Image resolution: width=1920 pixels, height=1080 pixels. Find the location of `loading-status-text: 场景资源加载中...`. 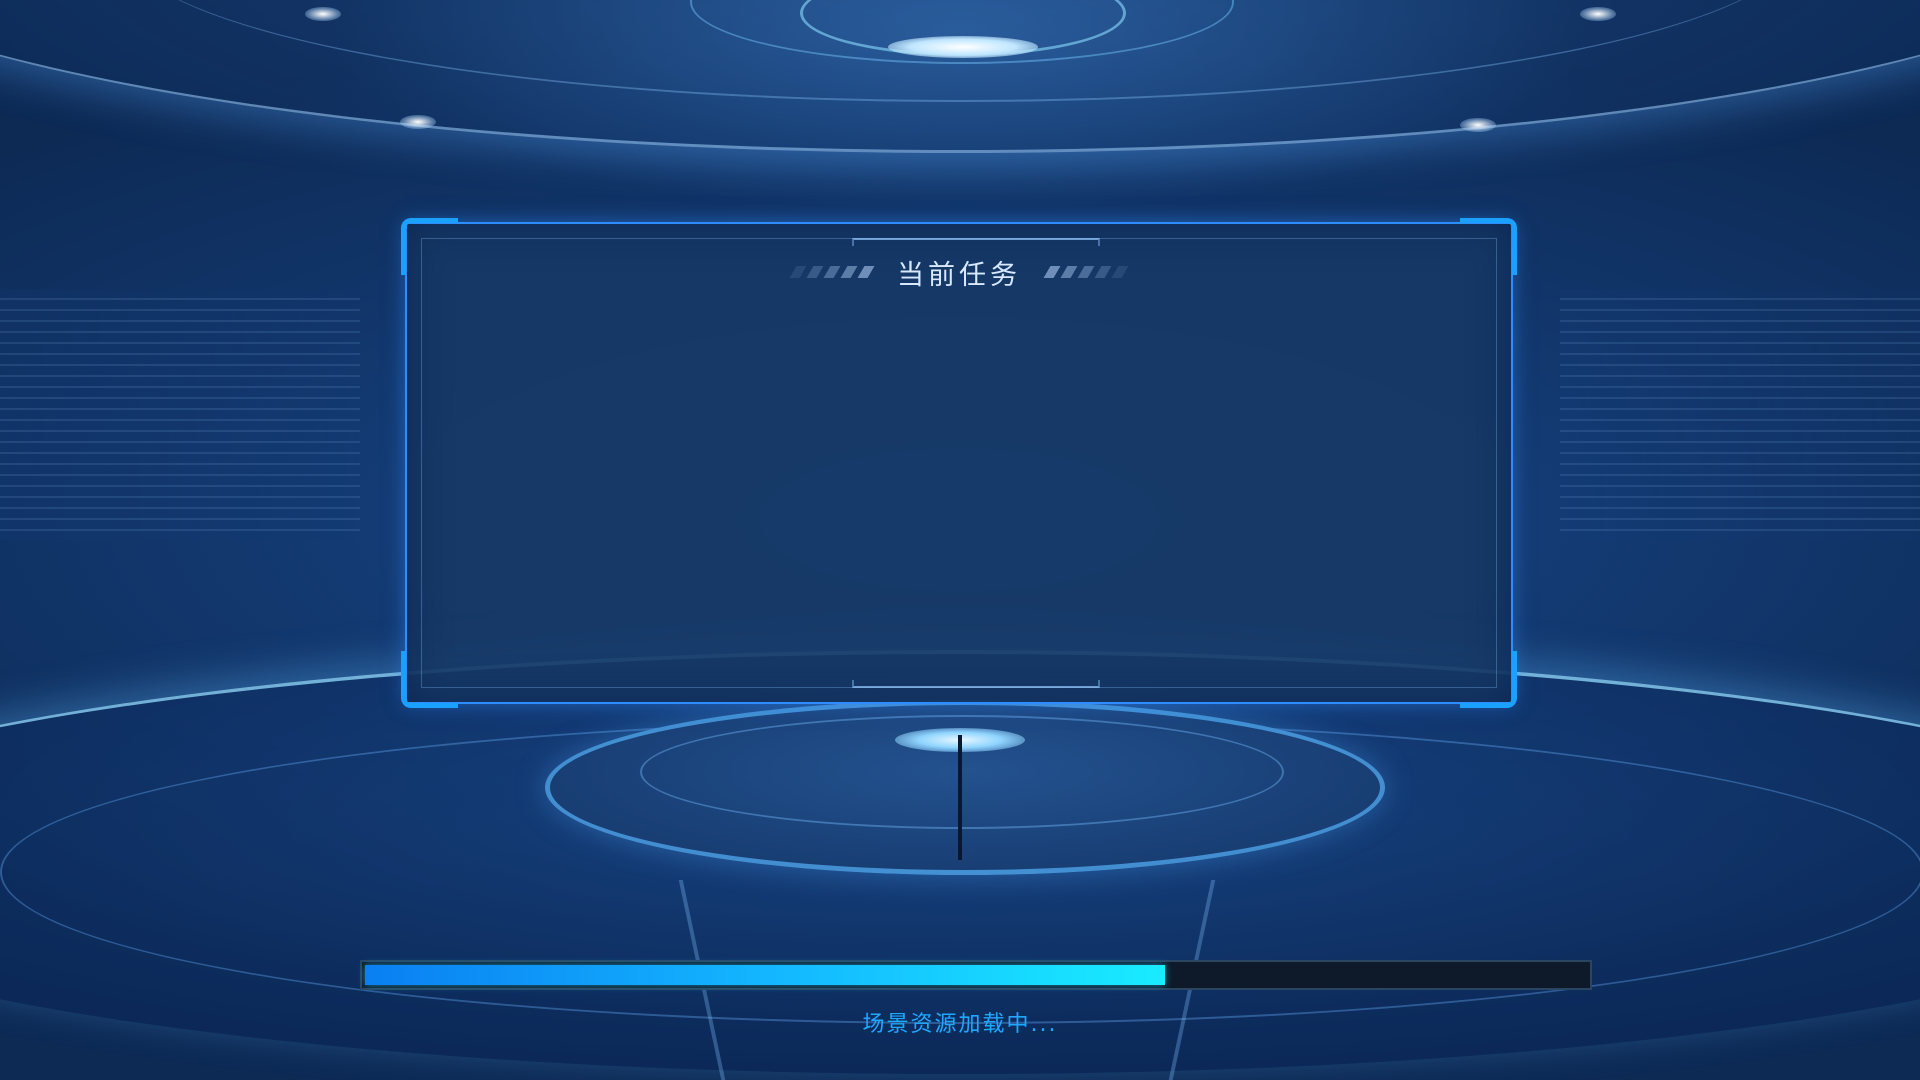

loading-status-text: 场景资源加载中... is located at coordinates (960, 1024).